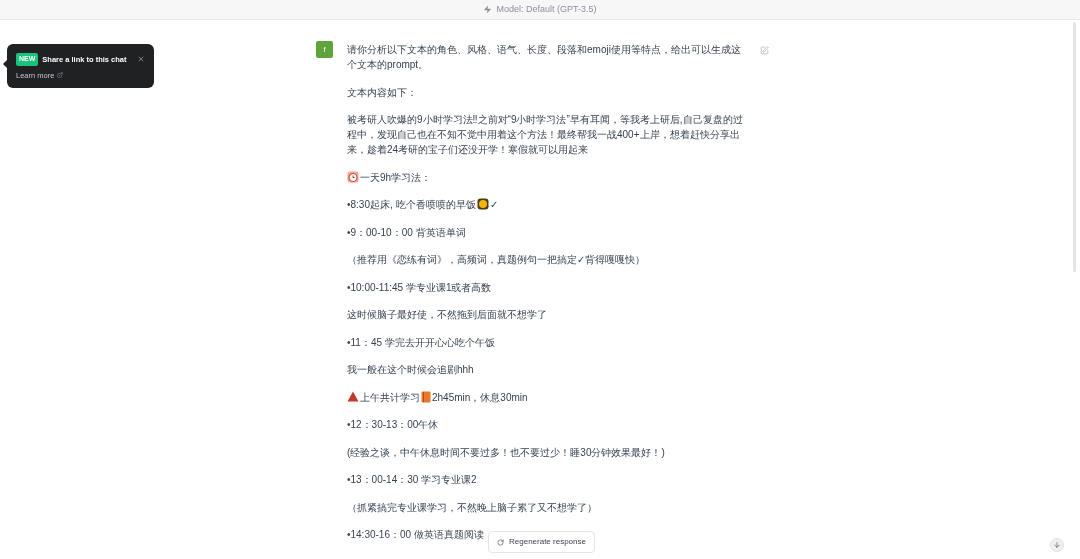  Describe the element at coordinates (426, 396) in the screenshot. I see `book-icon` at that location.